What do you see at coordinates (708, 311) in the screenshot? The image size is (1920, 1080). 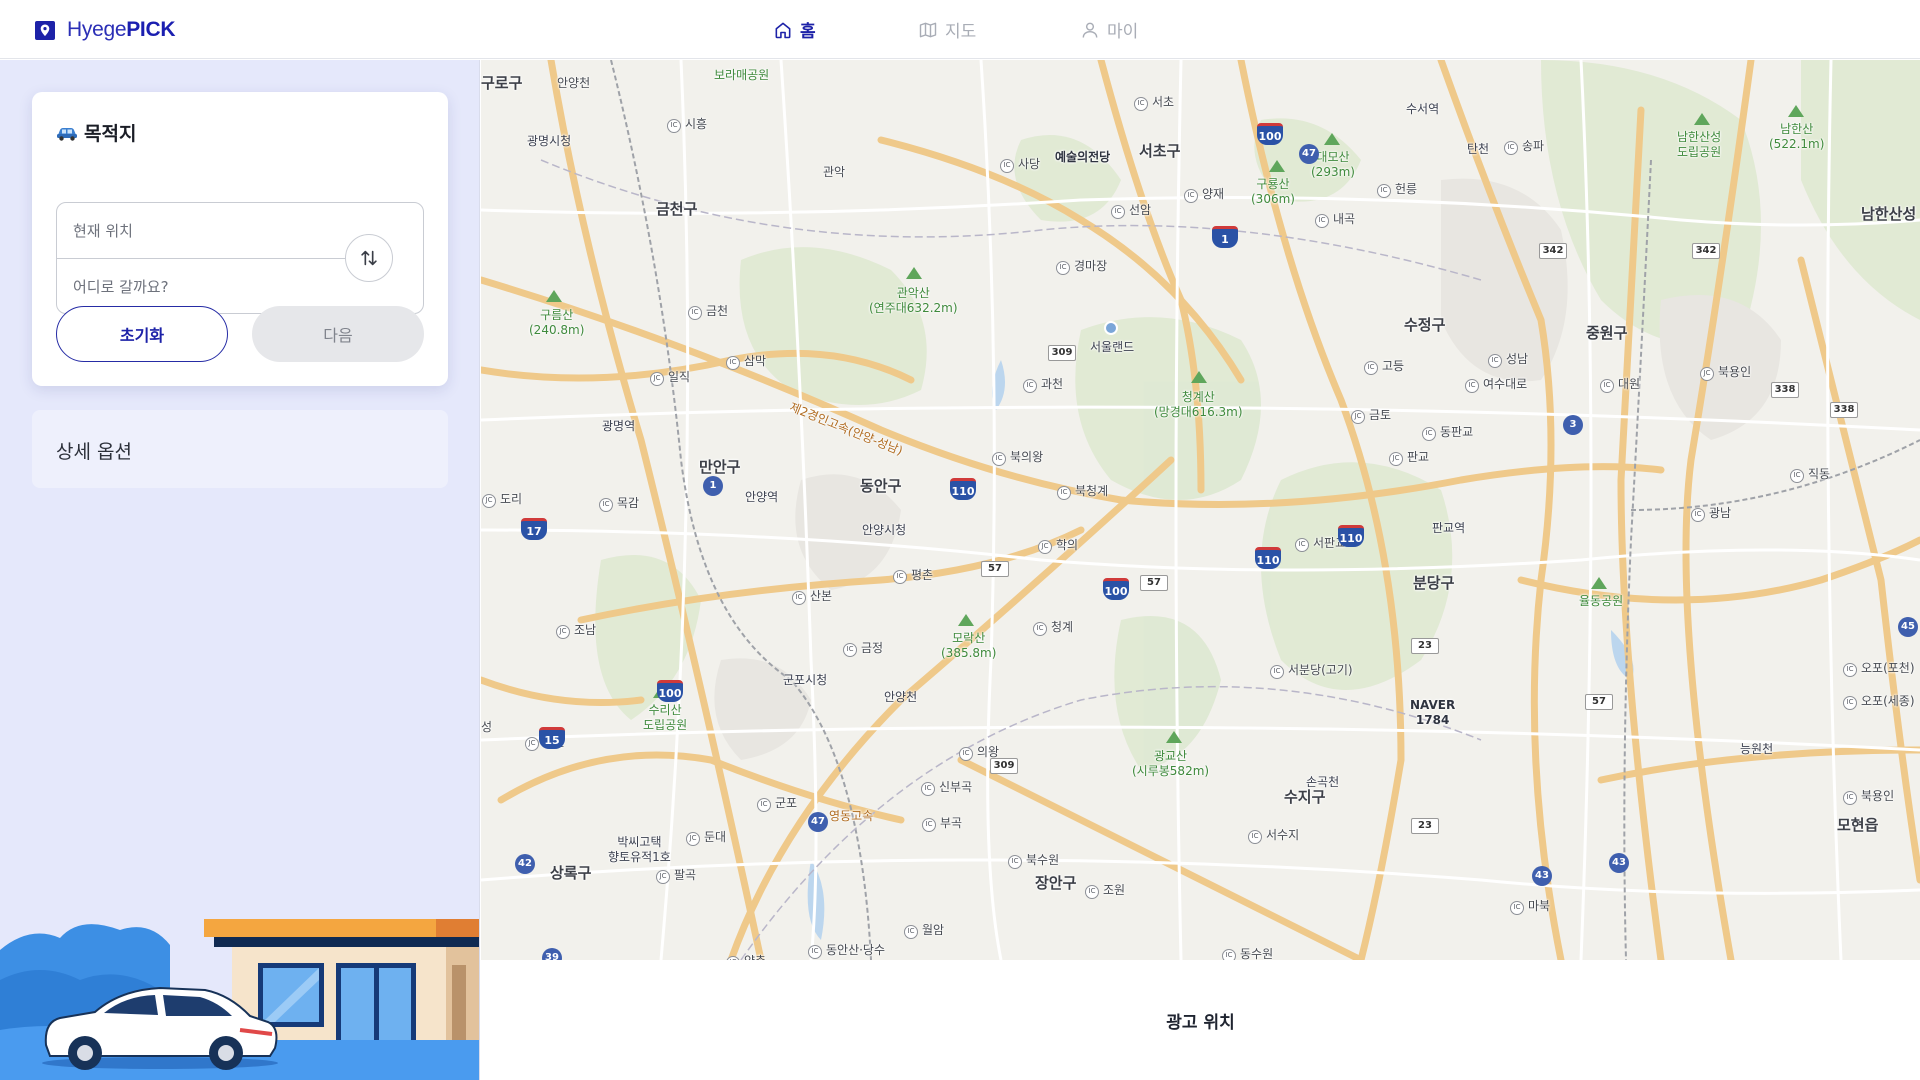 I see `map-label-interchange: 금천` at bounding box center [708, 311].